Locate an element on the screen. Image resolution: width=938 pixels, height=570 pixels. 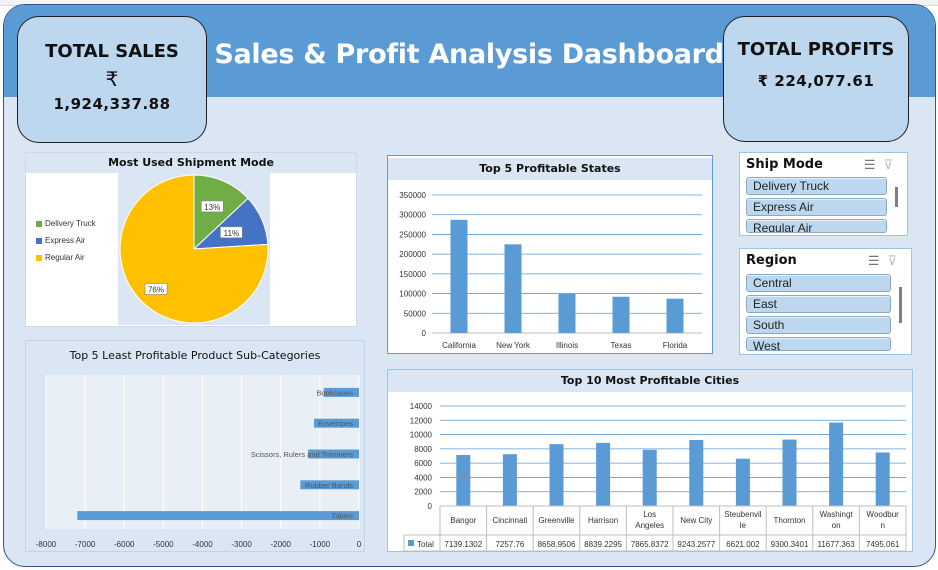
x-tick-label: 0 is located at coordinates (359, 544).